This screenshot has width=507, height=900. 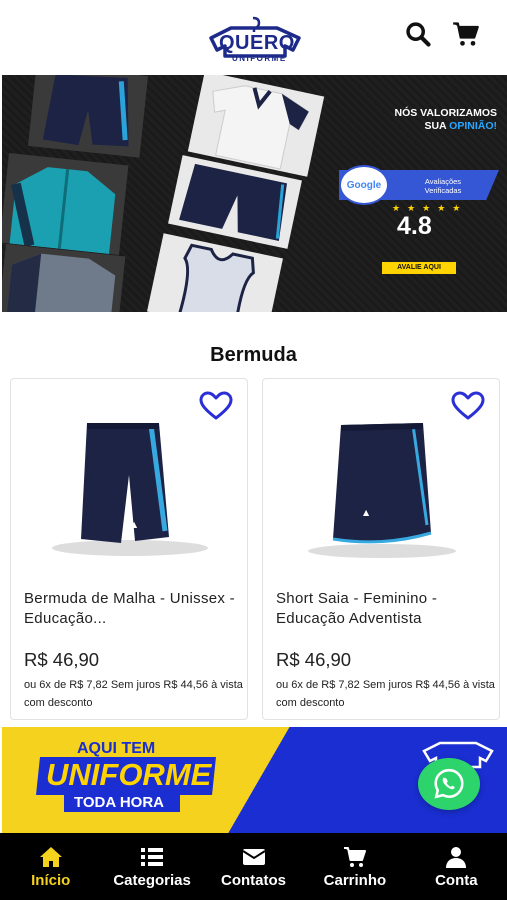 What do you see at coordinates (119, 802) in the screenshot?
I see `promo-line3: TODA HORA` at bounding box center [119, 802].